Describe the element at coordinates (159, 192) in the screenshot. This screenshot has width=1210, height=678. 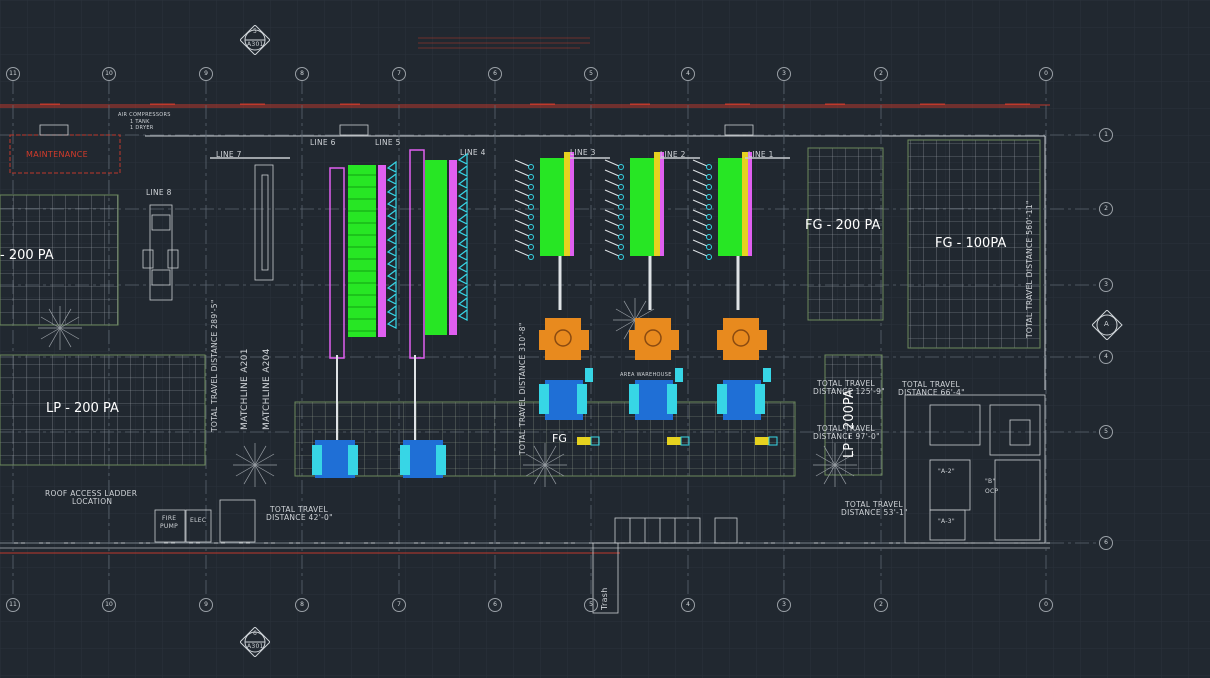
I see `line-8-label: LINE 8` at that location.